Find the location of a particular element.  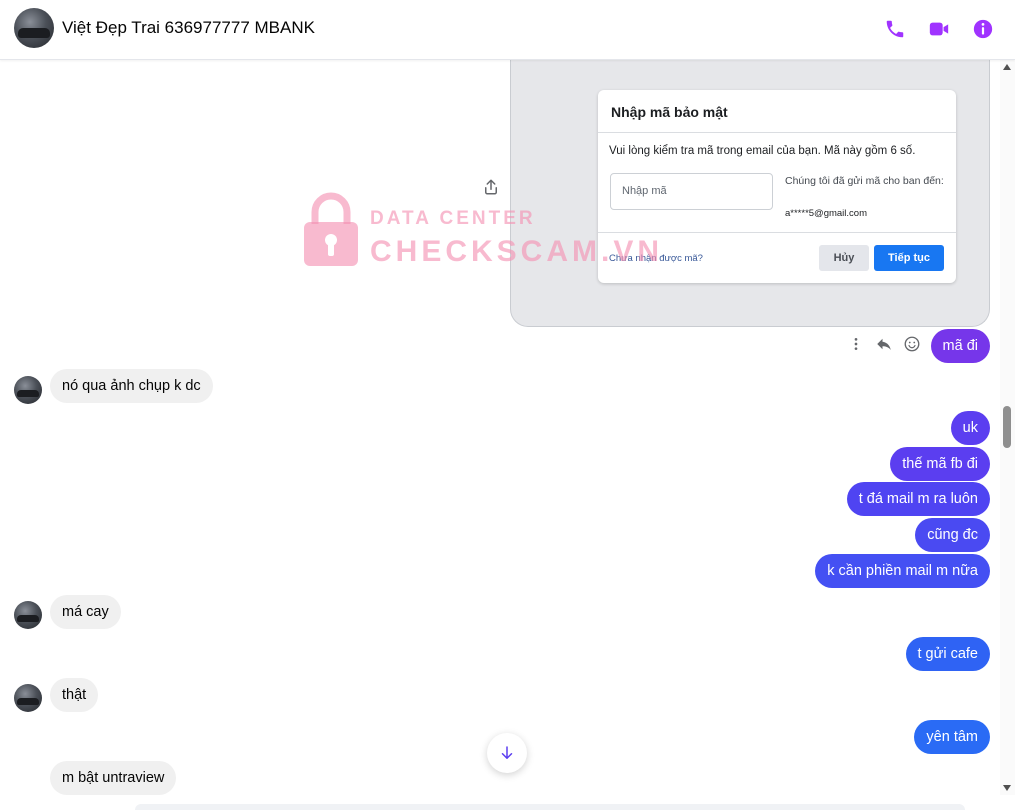

sent-to-text: Chúng tôi đã gửi mã cho ban đến: is located at coordinates (864, 181).